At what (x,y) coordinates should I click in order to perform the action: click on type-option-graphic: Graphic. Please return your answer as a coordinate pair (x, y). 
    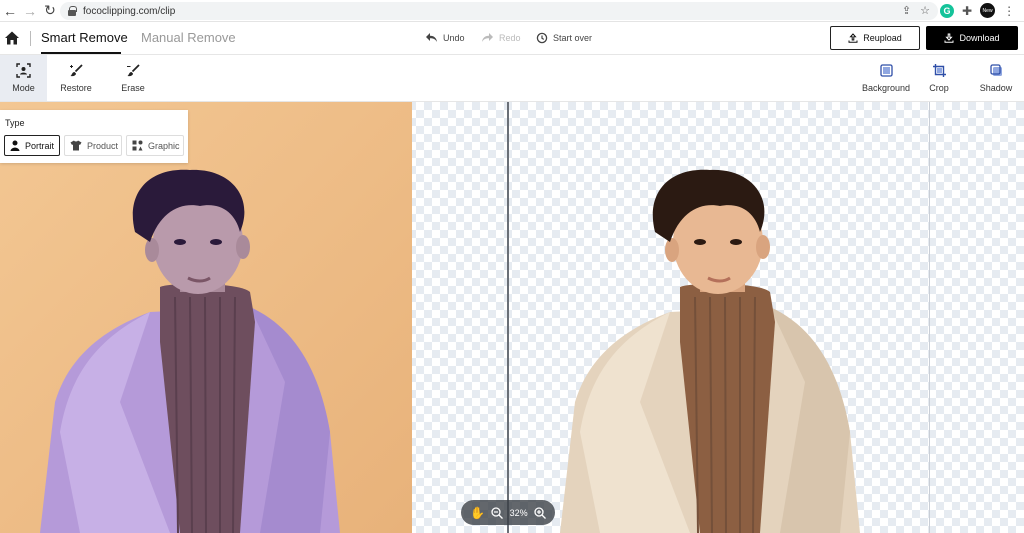
    Looking at the image, I should click on (155, 145).